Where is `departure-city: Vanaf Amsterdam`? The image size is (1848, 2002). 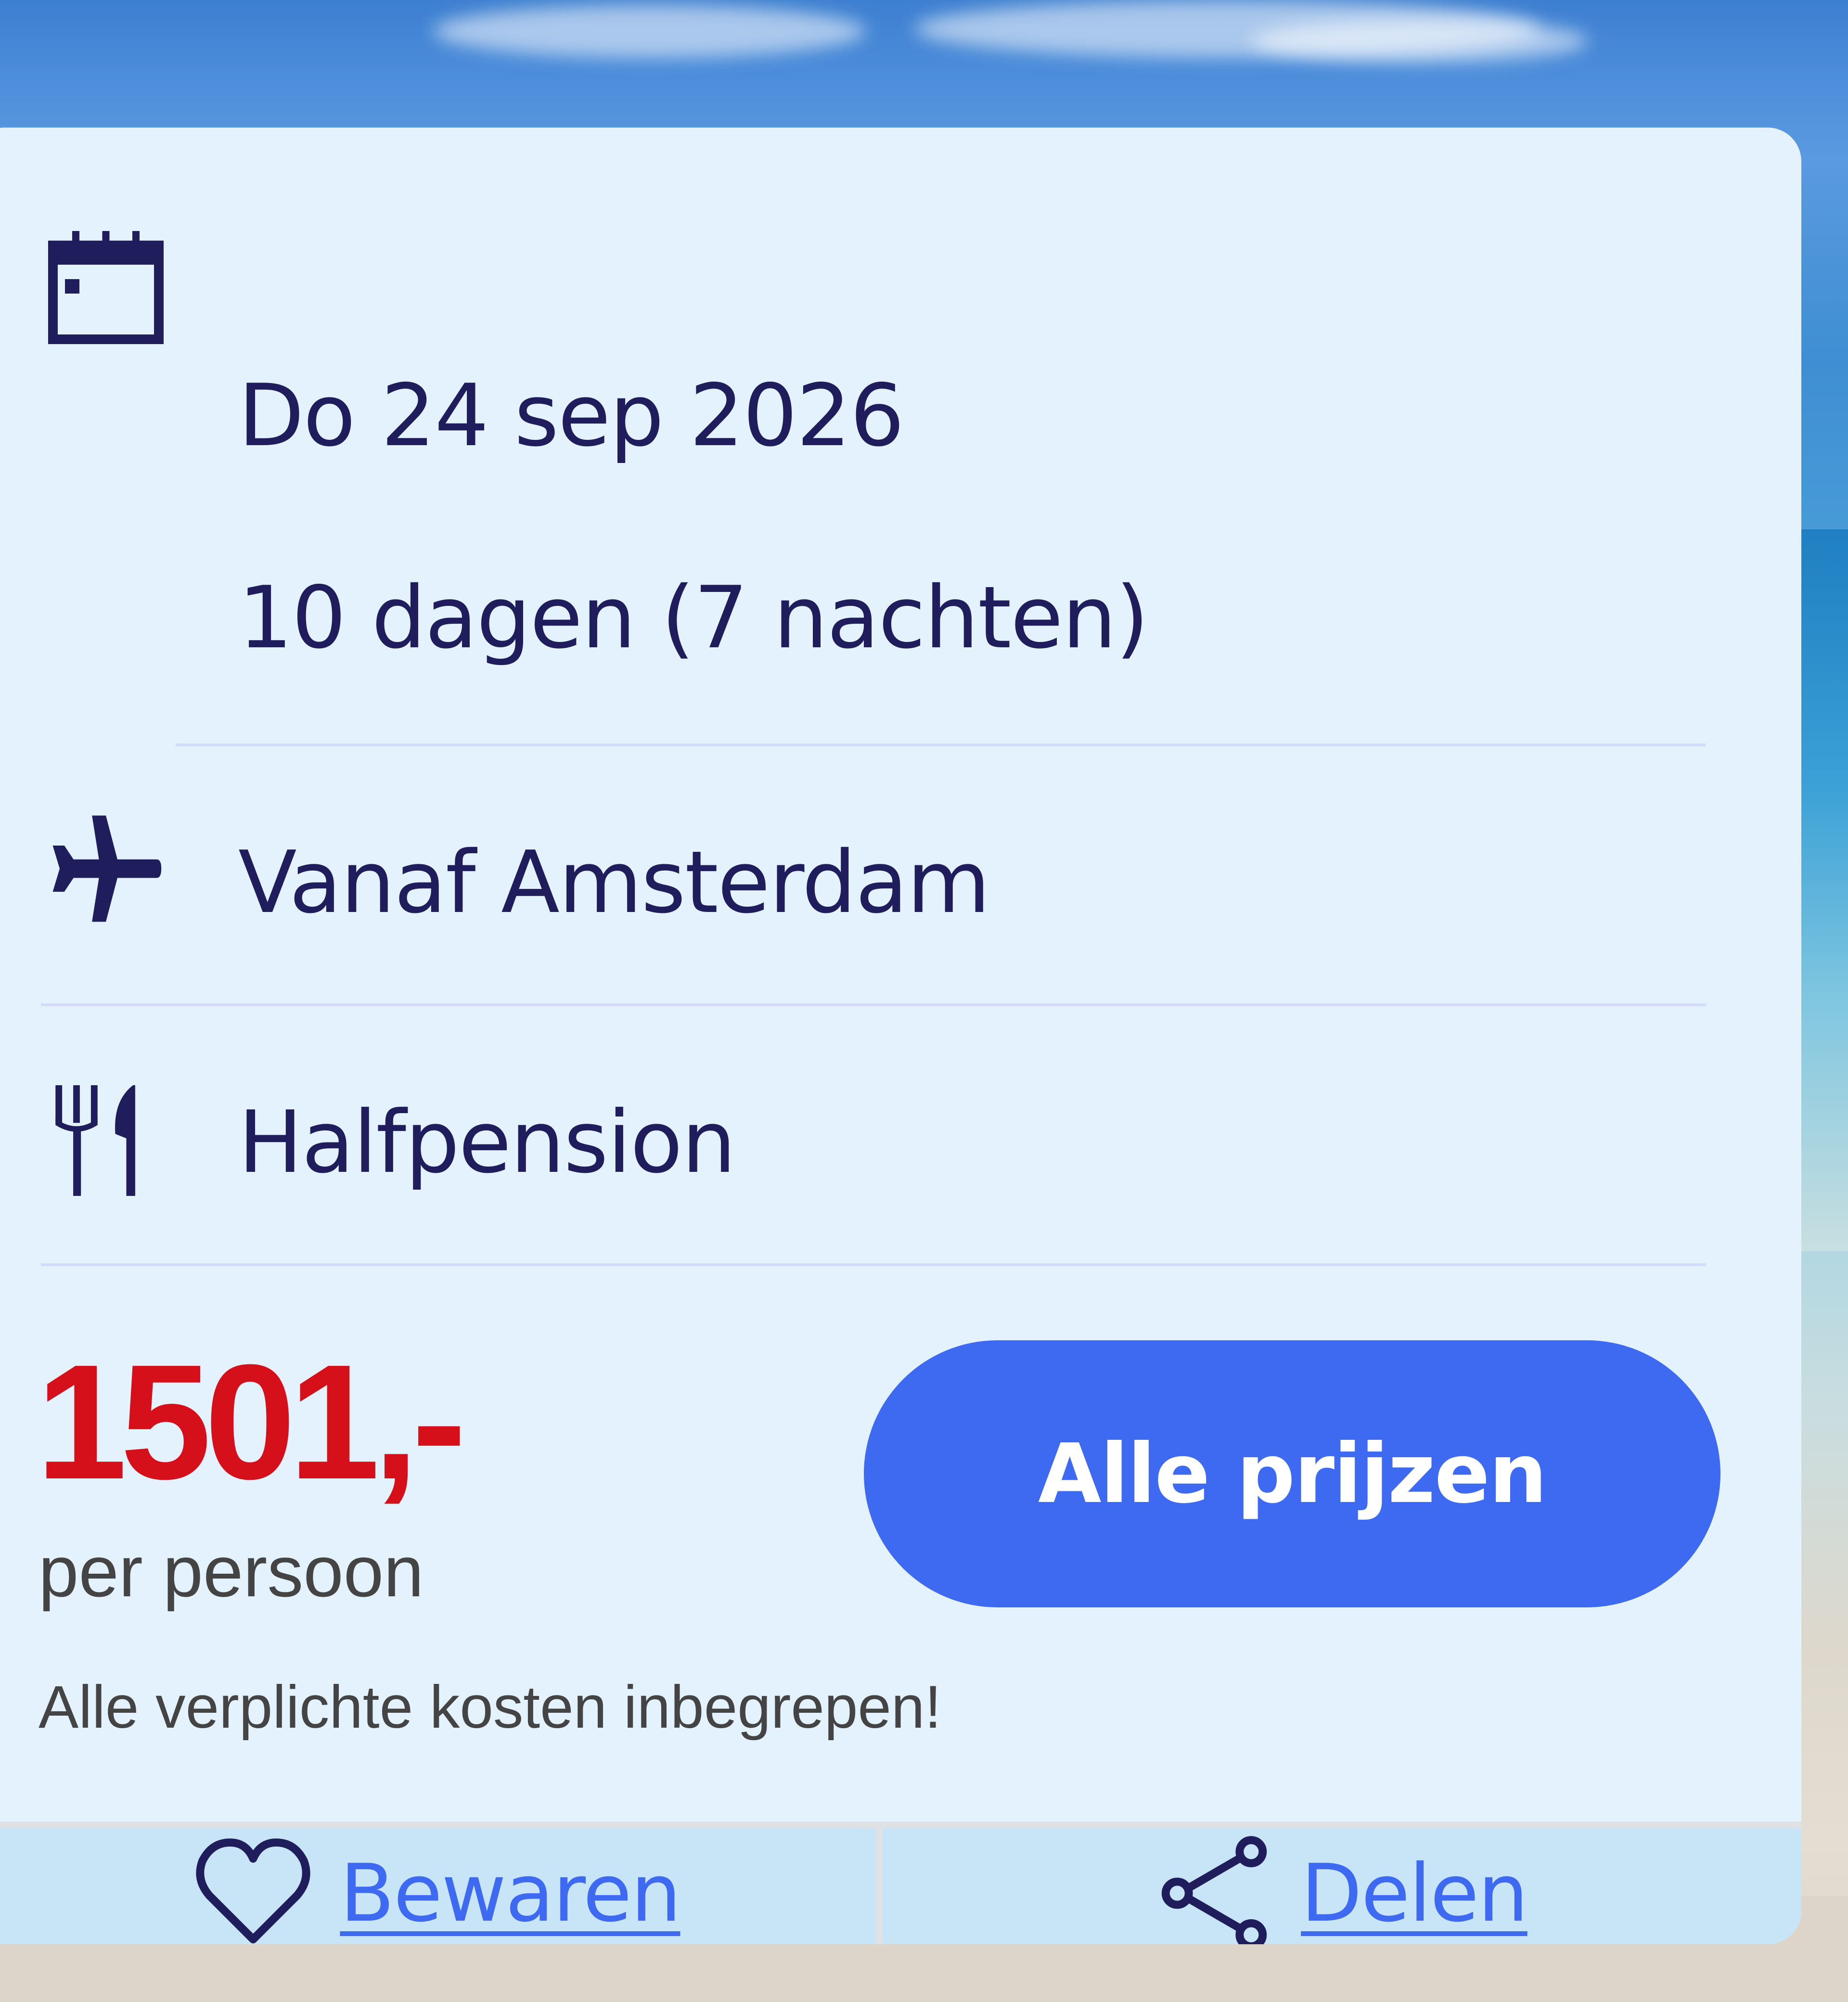 departure-city: Vanaf Amsterdam is located at coordinates (614, 882).